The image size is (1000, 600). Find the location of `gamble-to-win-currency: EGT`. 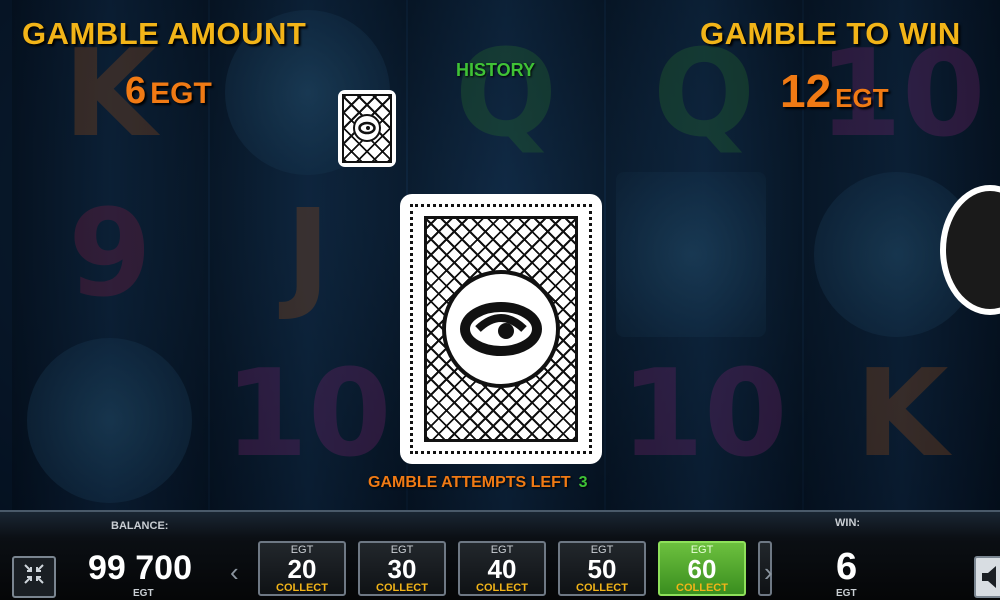

gamble-to-win-currency: EGT is located at coordinates (862, 98).